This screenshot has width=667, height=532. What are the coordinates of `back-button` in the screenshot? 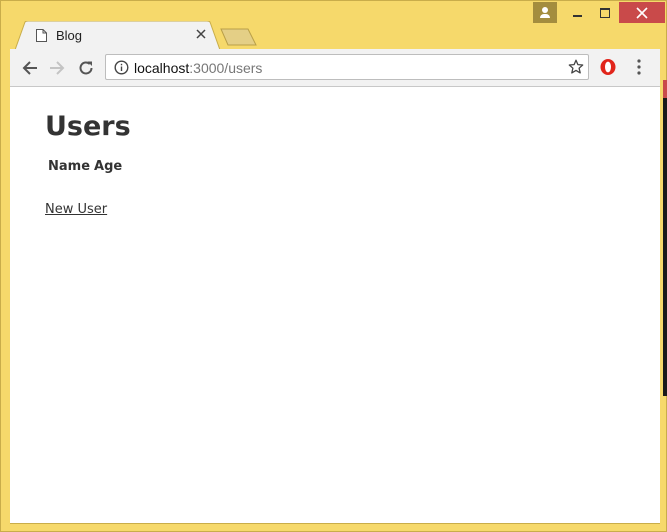 It's located at (30, 68).